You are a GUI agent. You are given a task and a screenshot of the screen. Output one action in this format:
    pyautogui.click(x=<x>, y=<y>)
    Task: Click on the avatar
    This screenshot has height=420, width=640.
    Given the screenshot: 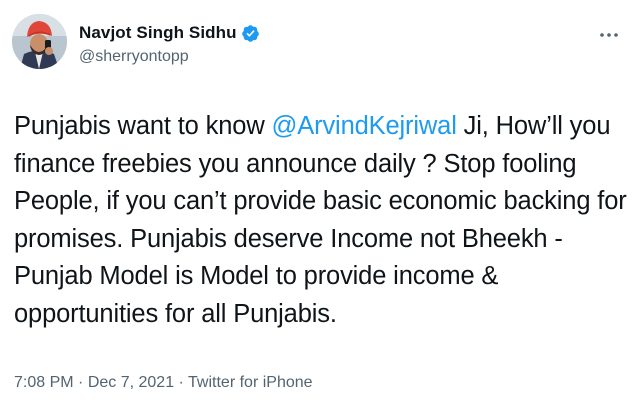 What is the action you would take?
    pyautogui.click(x=39, y=41)
    